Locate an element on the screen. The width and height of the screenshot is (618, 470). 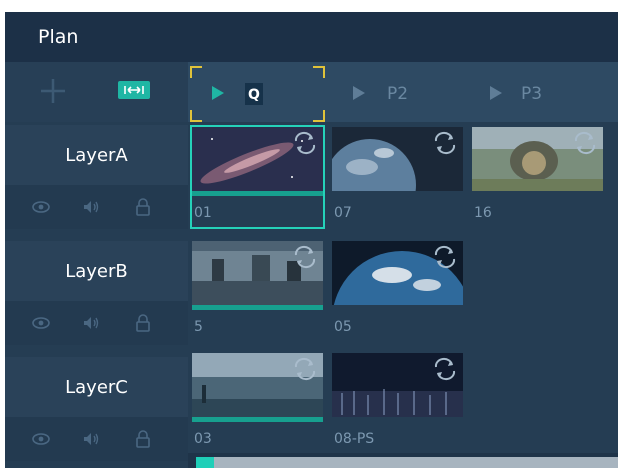
clip-tile: 01 is located at coordinates (257, 177).